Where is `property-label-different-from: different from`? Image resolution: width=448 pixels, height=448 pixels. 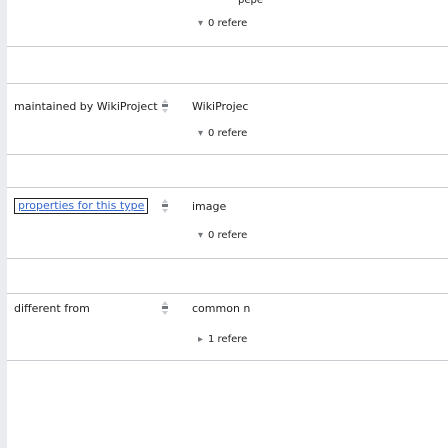
property-label-different-from: different from is located at coordinates (52, 309).